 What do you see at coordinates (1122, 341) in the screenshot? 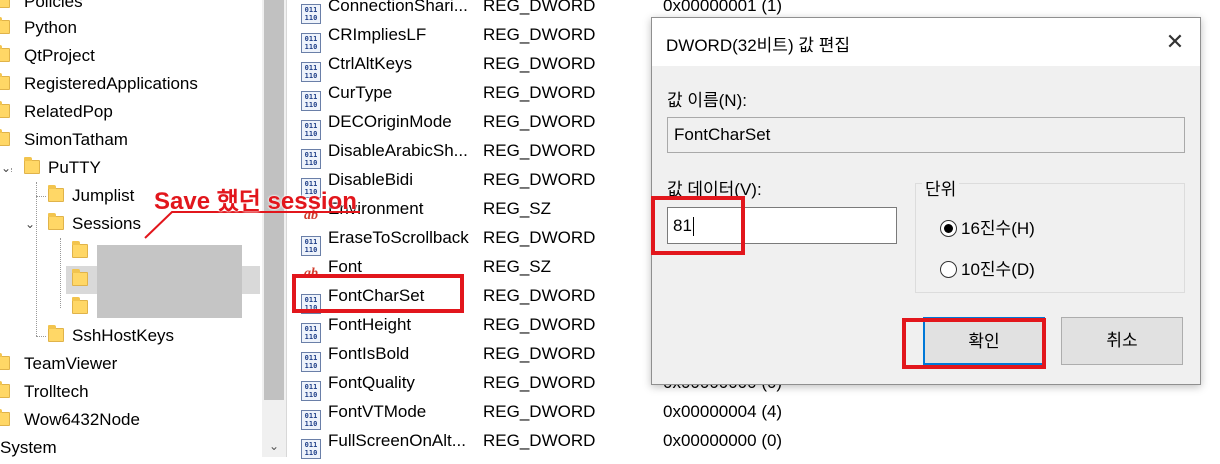
I see `cancel-button: 취소` at bounding box center [1122, 341].